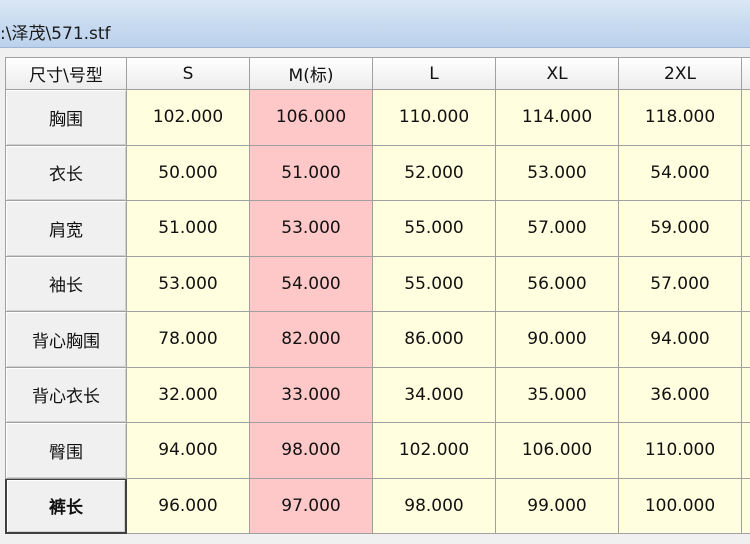 Image resolution: width=750 pixels, height=544 pixels. What do you see at coordinates (188, 74) in the screenshot?
I see `column-header-s: S` at bounding box center [188, 74].